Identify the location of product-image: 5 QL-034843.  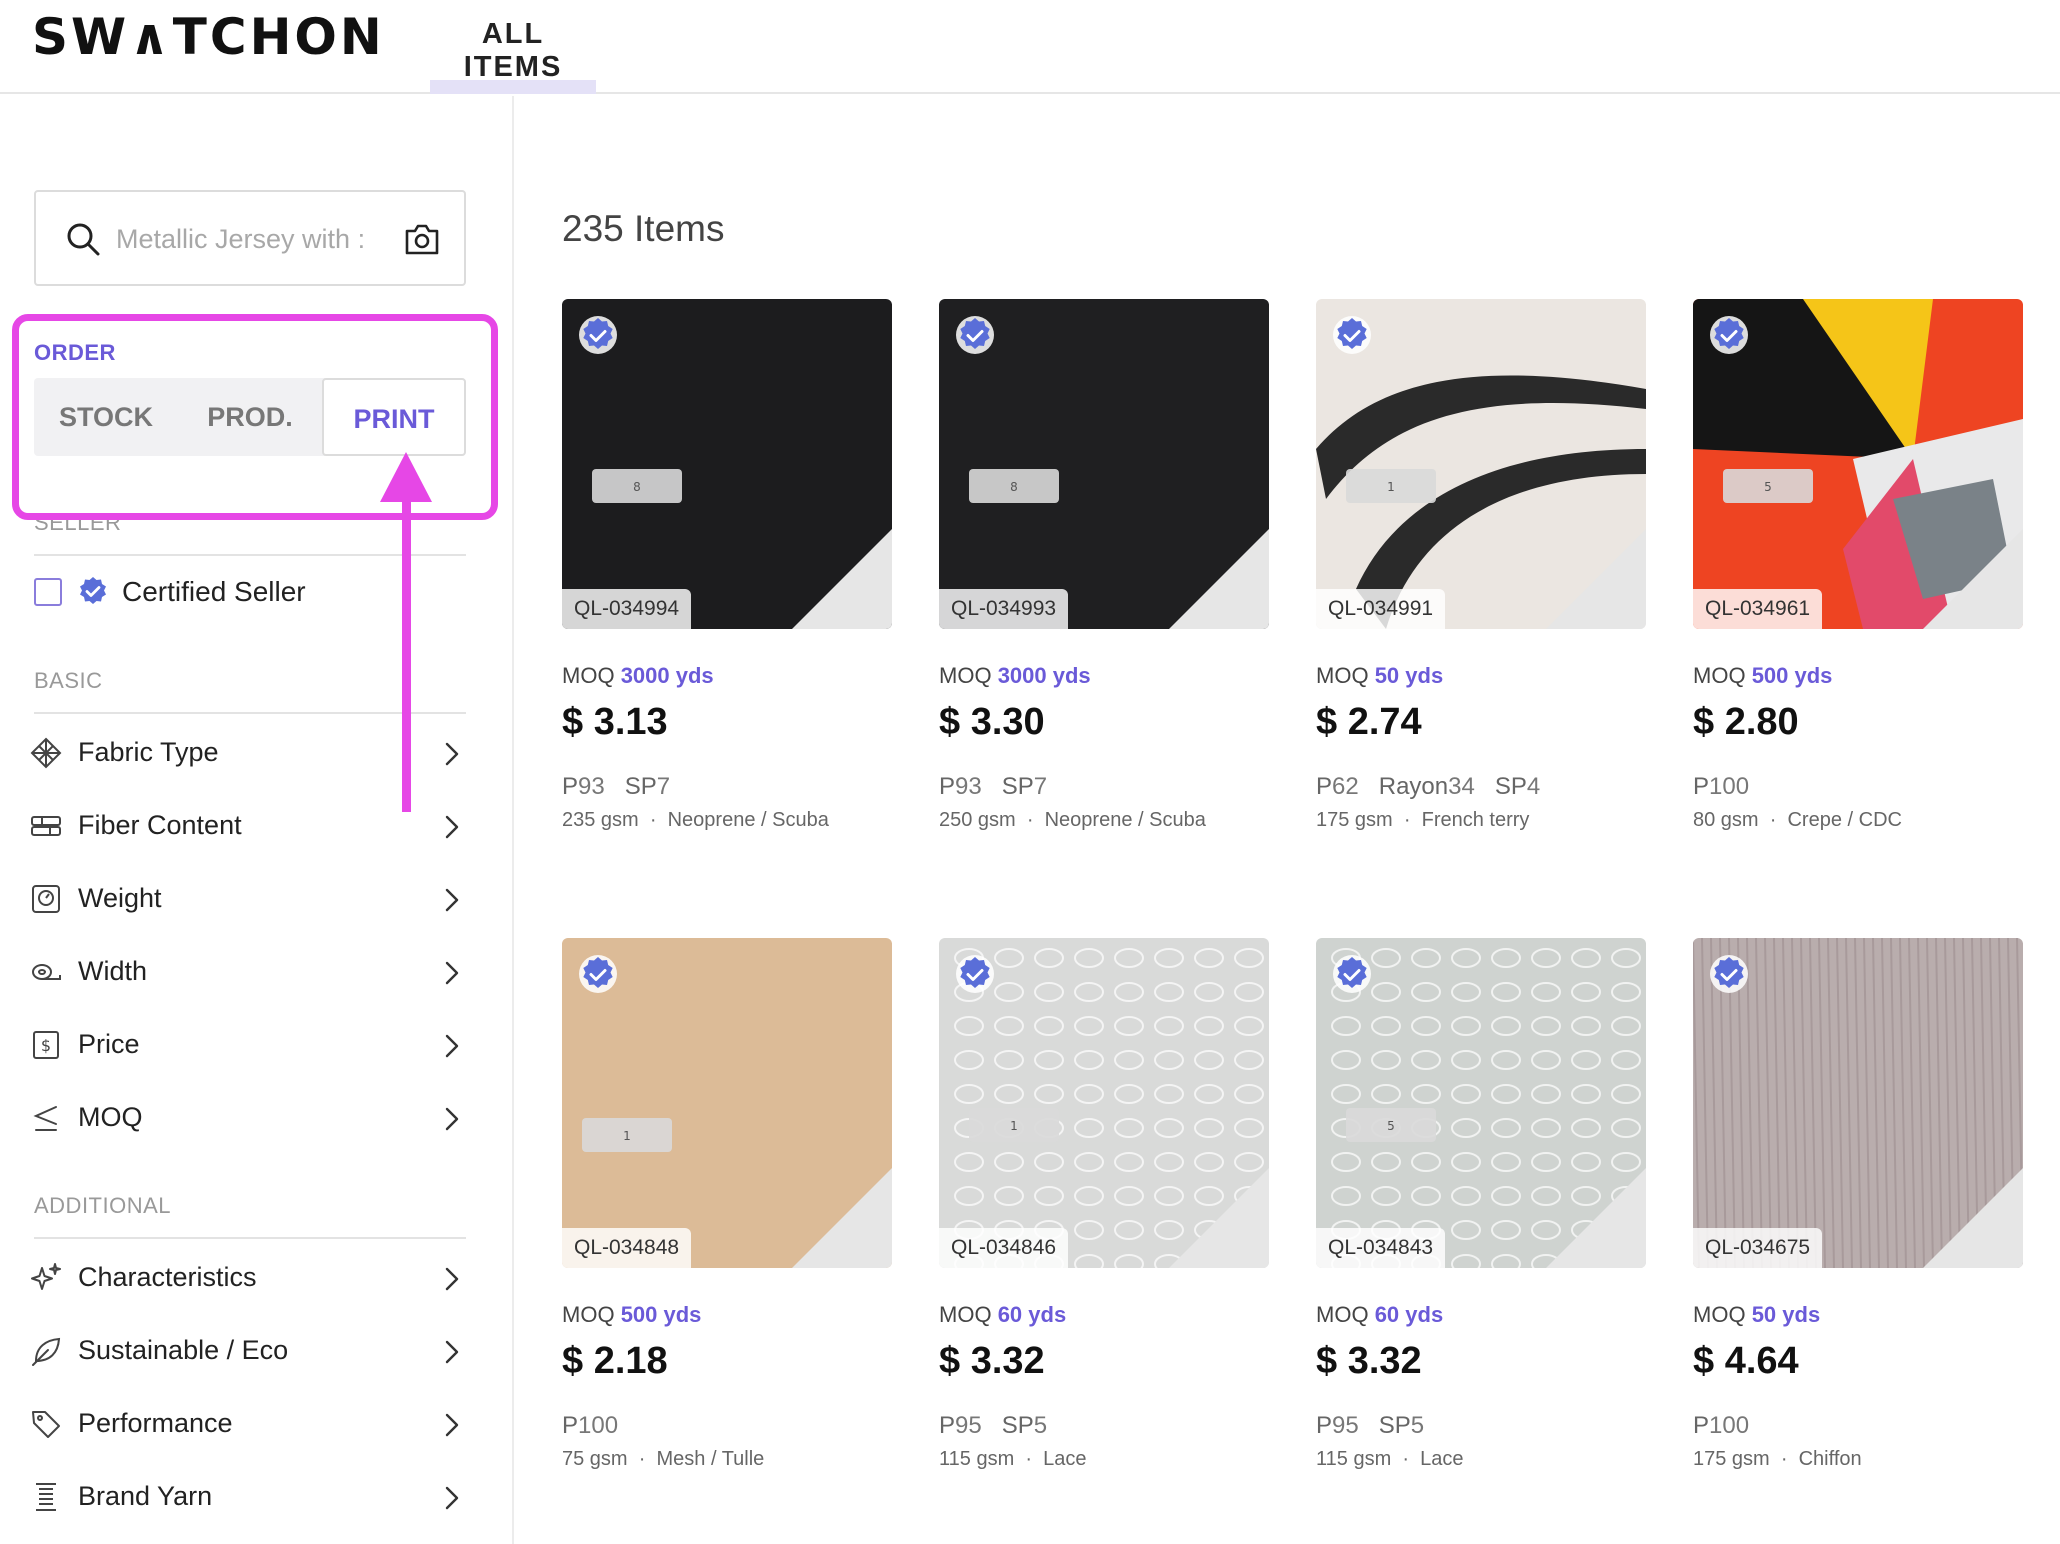
(1481, 1103).